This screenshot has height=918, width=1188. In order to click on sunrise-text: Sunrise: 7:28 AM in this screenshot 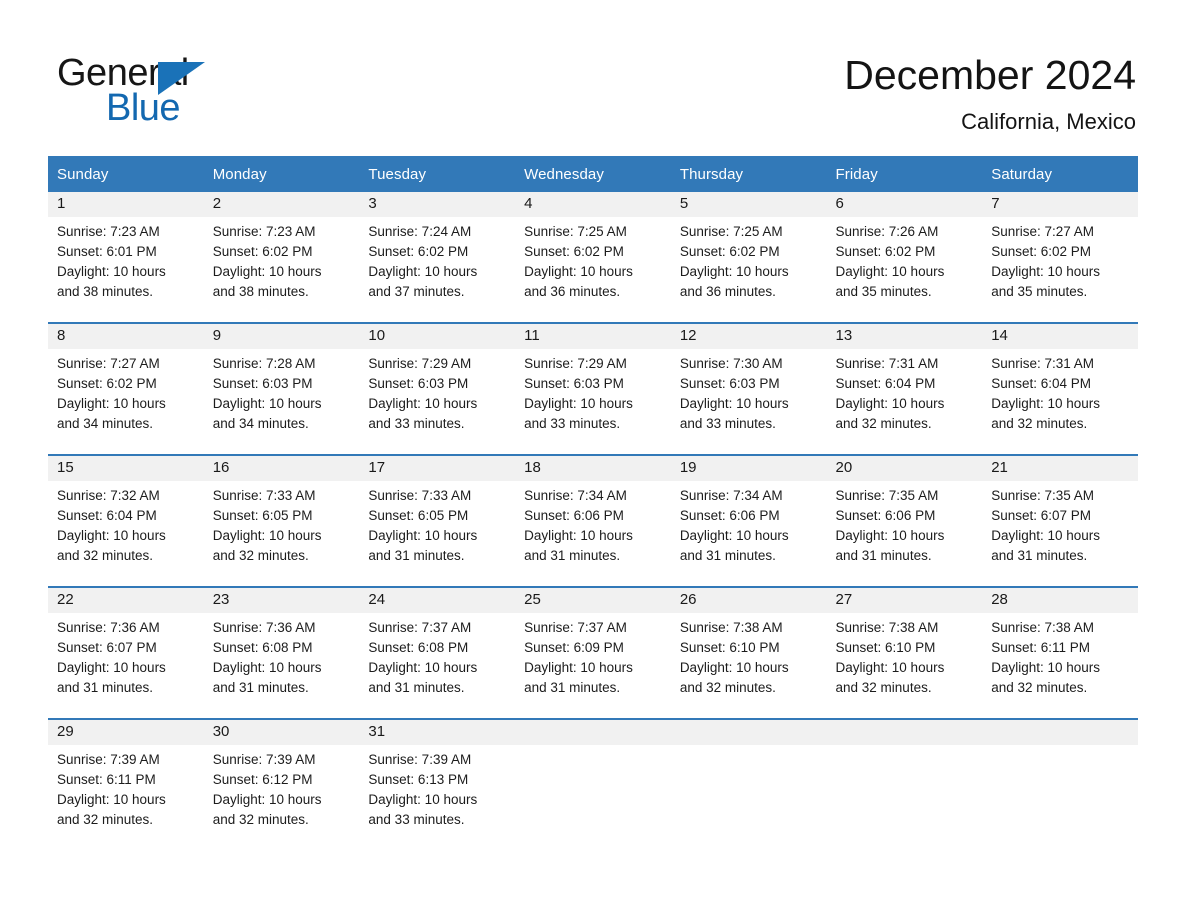, I will do `click(264, 363)`.